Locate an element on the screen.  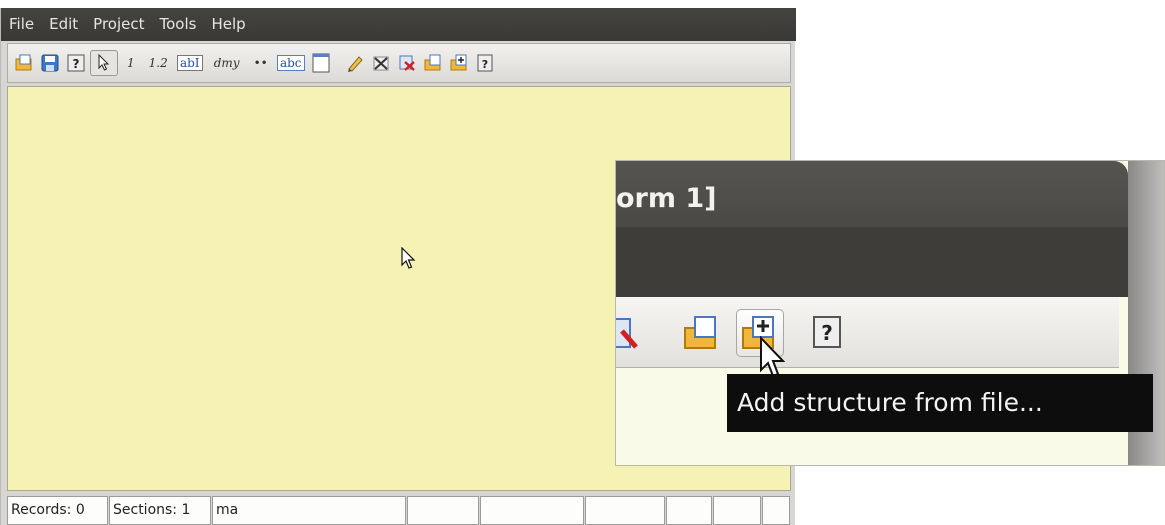
abc-label: abc is located at coordinates (290, 63).